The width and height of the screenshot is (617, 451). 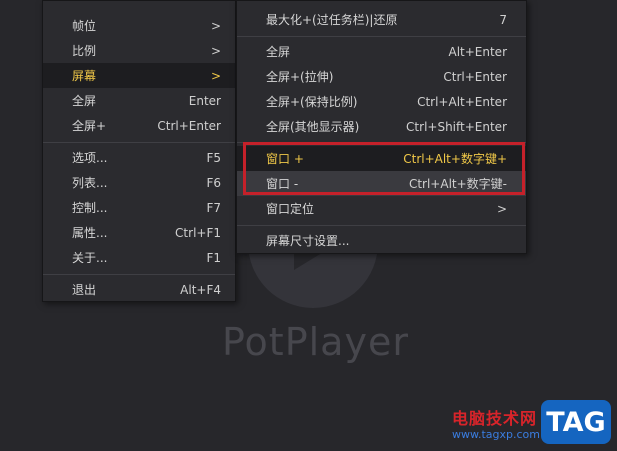 I want to click on menu-item-fullscreen-plus: 全屏+ Ctrl+Enter, so click(x=139, y=125).